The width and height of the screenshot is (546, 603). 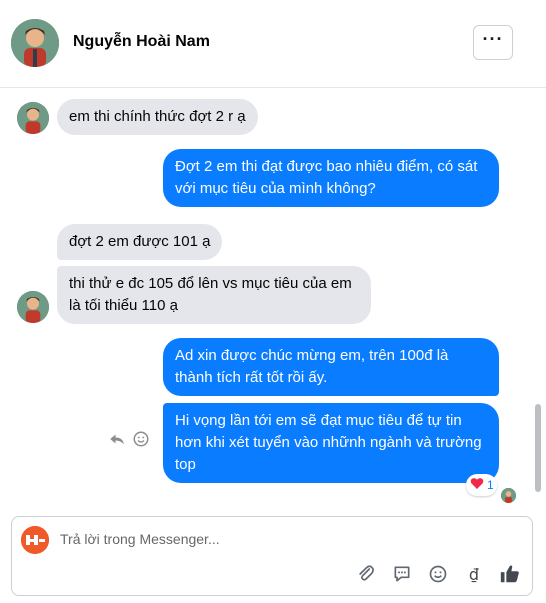 What do you see at coordinates (474, 574) in the screenshot?
I see `payment-icon: ₫` at bounding box center [474, 574].